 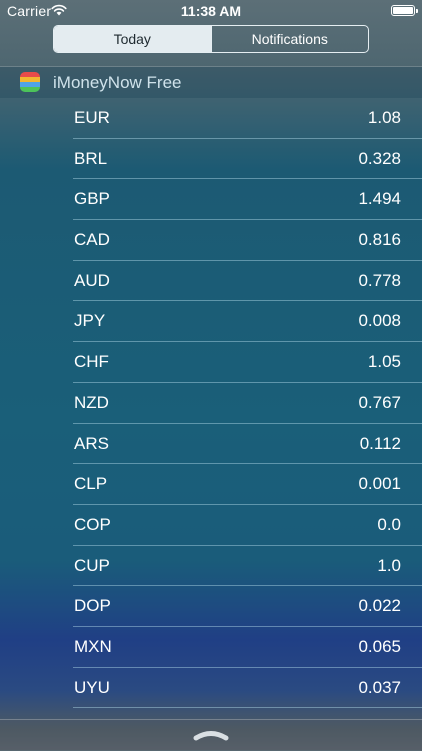 What do you see at coordinates (92, 117) in the screenshot?
I see `currency-code: EUR` at bounding box center [92, 117].